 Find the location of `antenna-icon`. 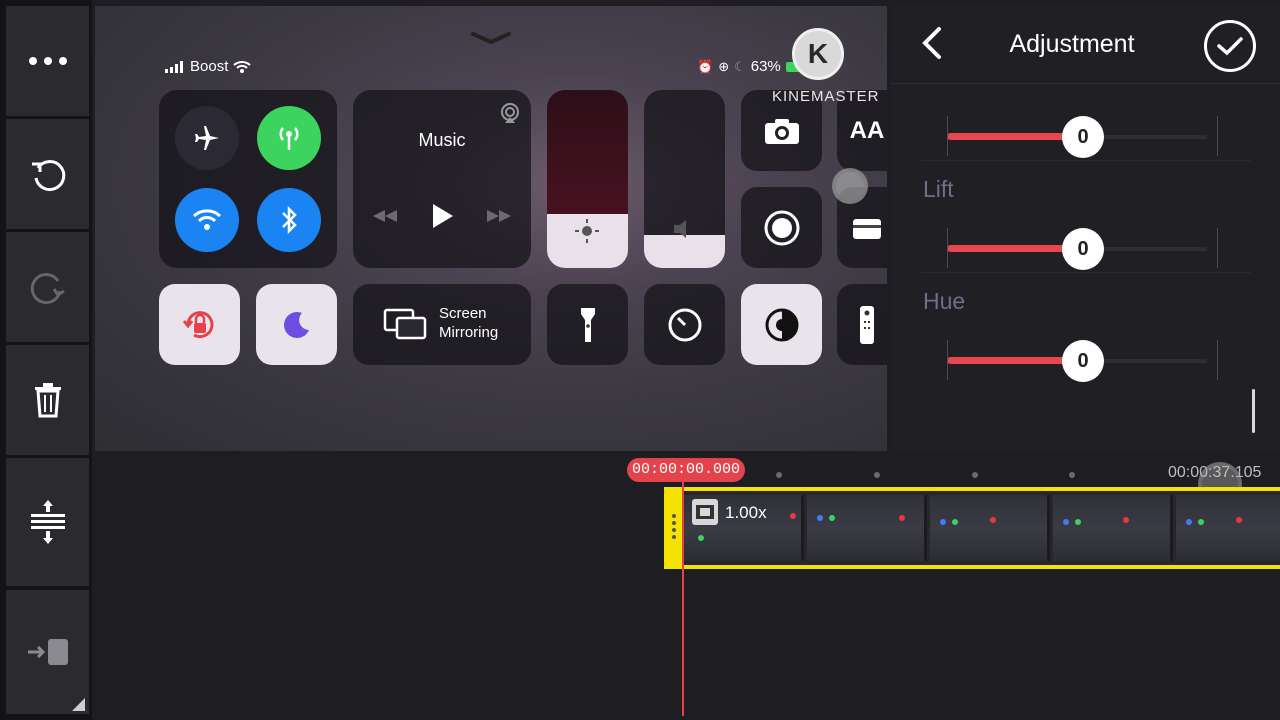

antenna-icon is located at coordinates (289, 138).